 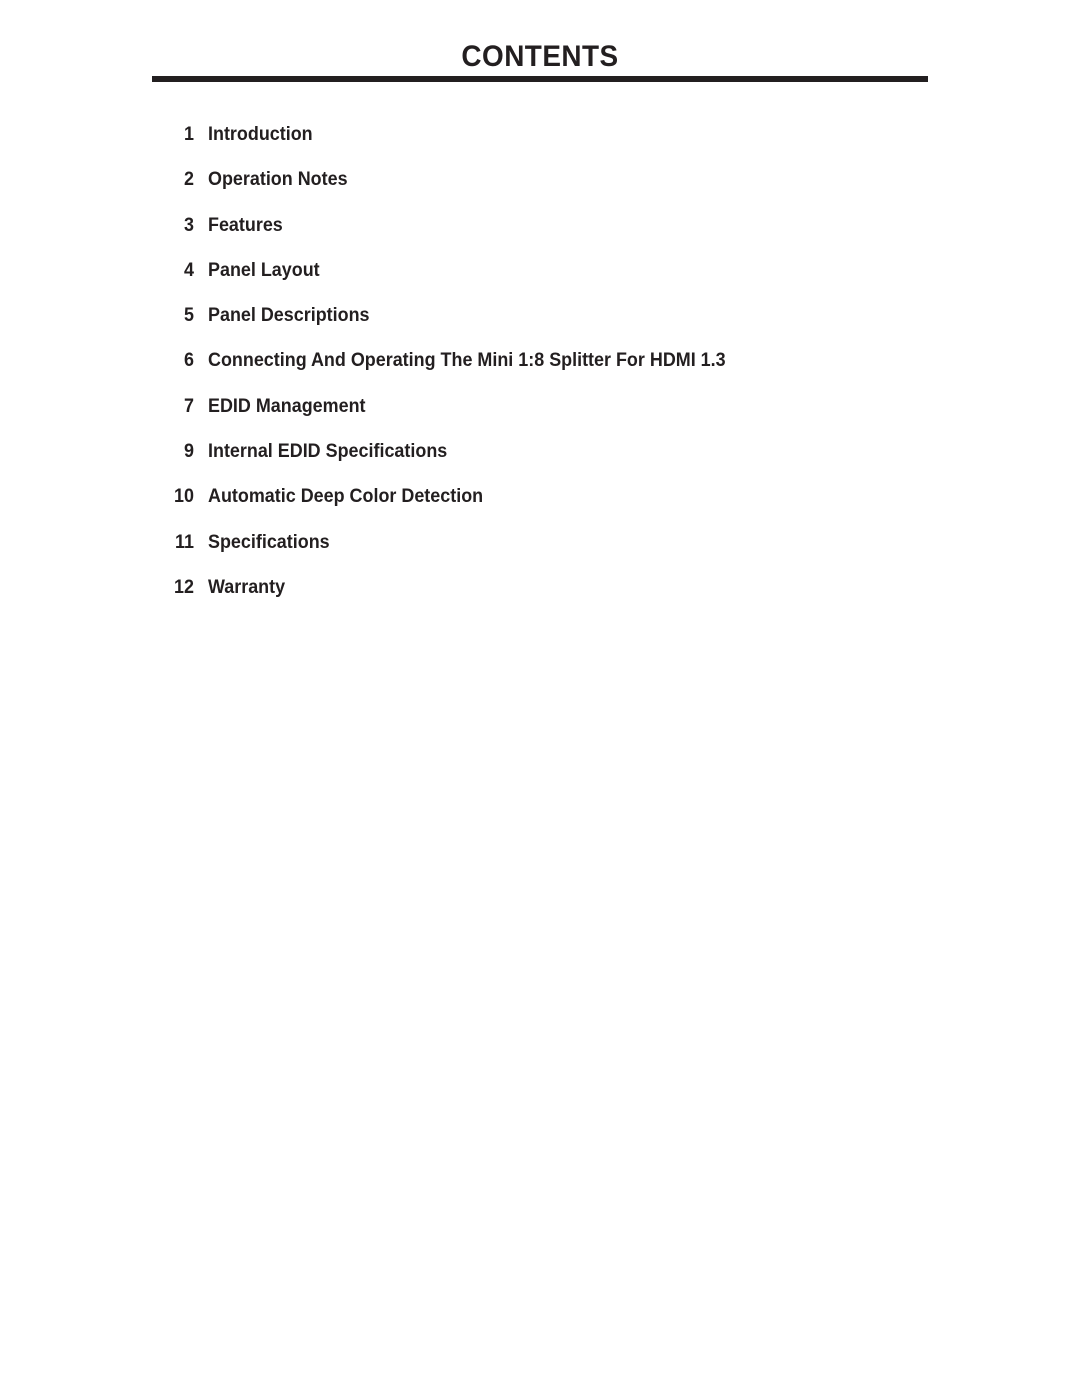 I want to click on toc-entry: 2 Operation Notes, so click(x=552, y=189).